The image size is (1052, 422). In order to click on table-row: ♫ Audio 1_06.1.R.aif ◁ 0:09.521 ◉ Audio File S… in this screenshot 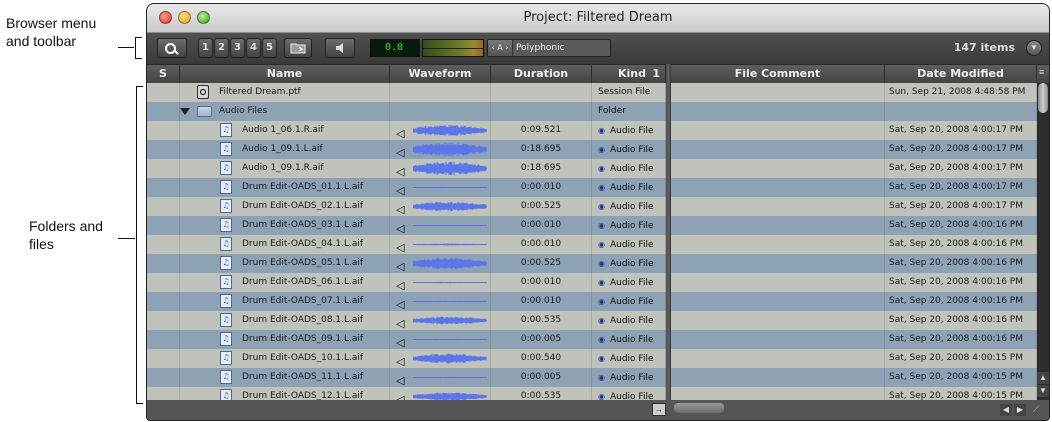, I will do `click(598, 130)`.